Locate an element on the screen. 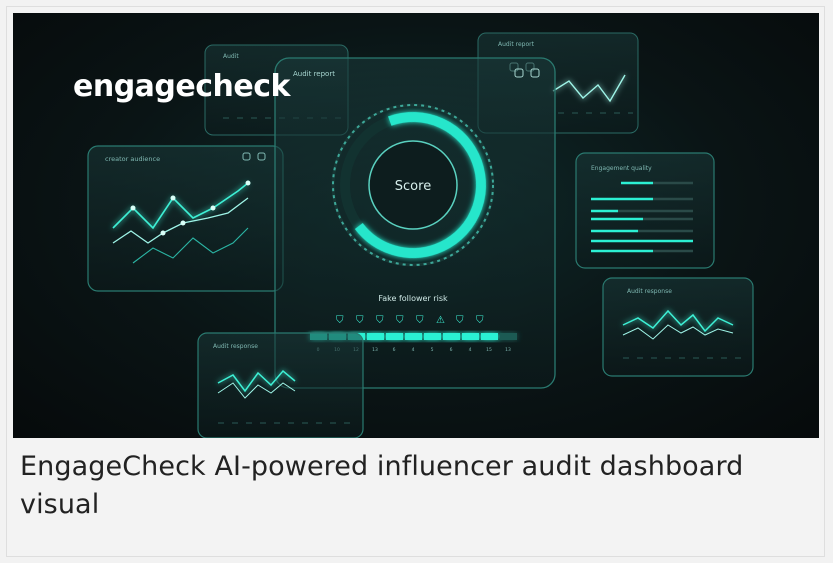  panel-audit-response-left: Audit response is located at coordinates (280, 385).